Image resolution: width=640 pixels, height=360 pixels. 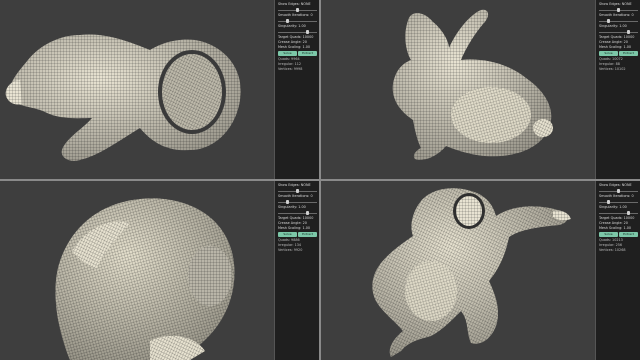 What do you see at coordinates (290, 250) in the screenshot?
I see `vertices-stat: Vertices: 9920` at bounding box center [290, 250].